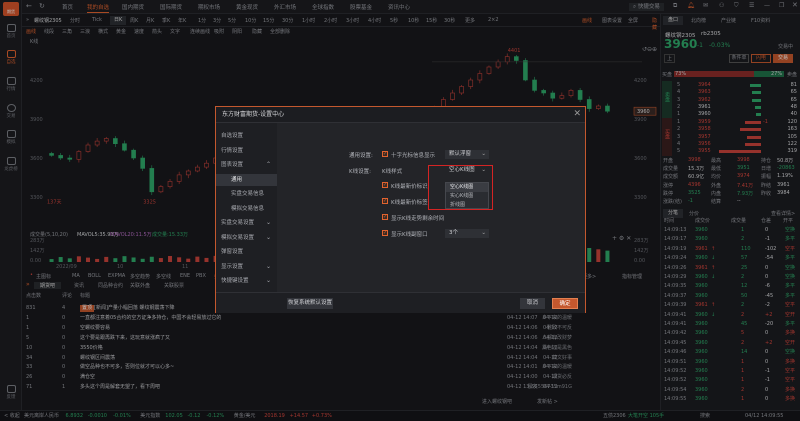 The width and height of the screenshot is (800, 421). What do you see at coordinates (385, 201) in the screenshot?
I see `latest-price-tag-checkbox: ✓` at bounding box center [385, 201].